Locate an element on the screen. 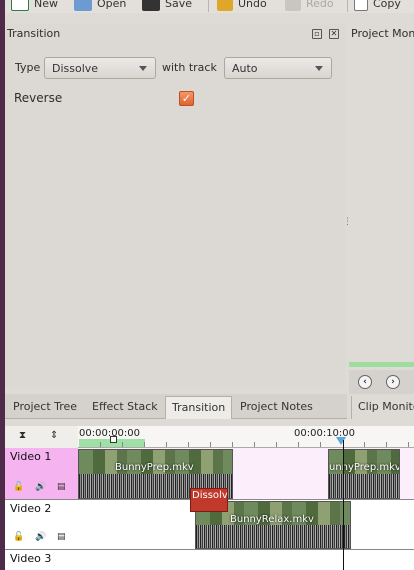 This screenshot has height=570, width=414. type-label: Type is located at coordinates (28, 67).